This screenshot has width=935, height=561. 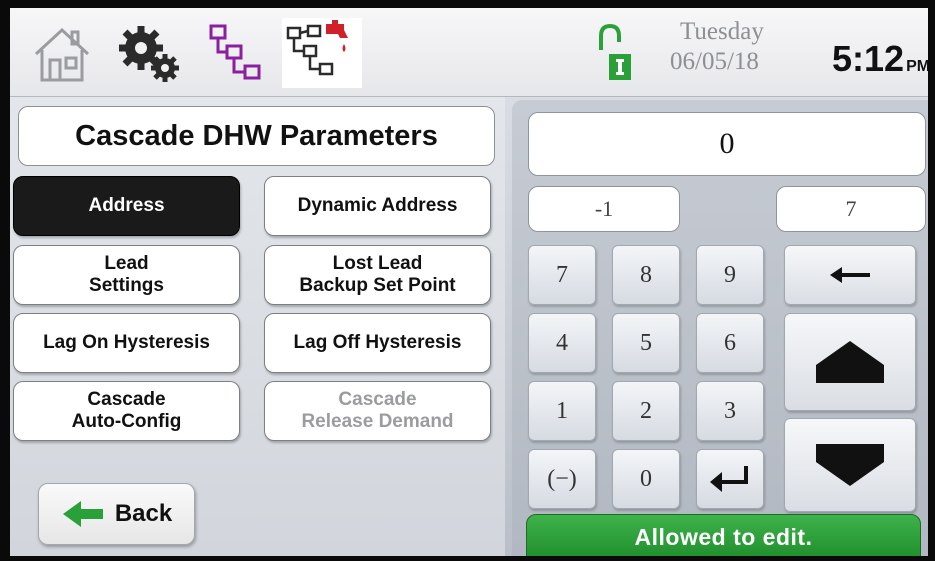 I want to click on date-label: 06/05/18, so click(x=714, y=61).